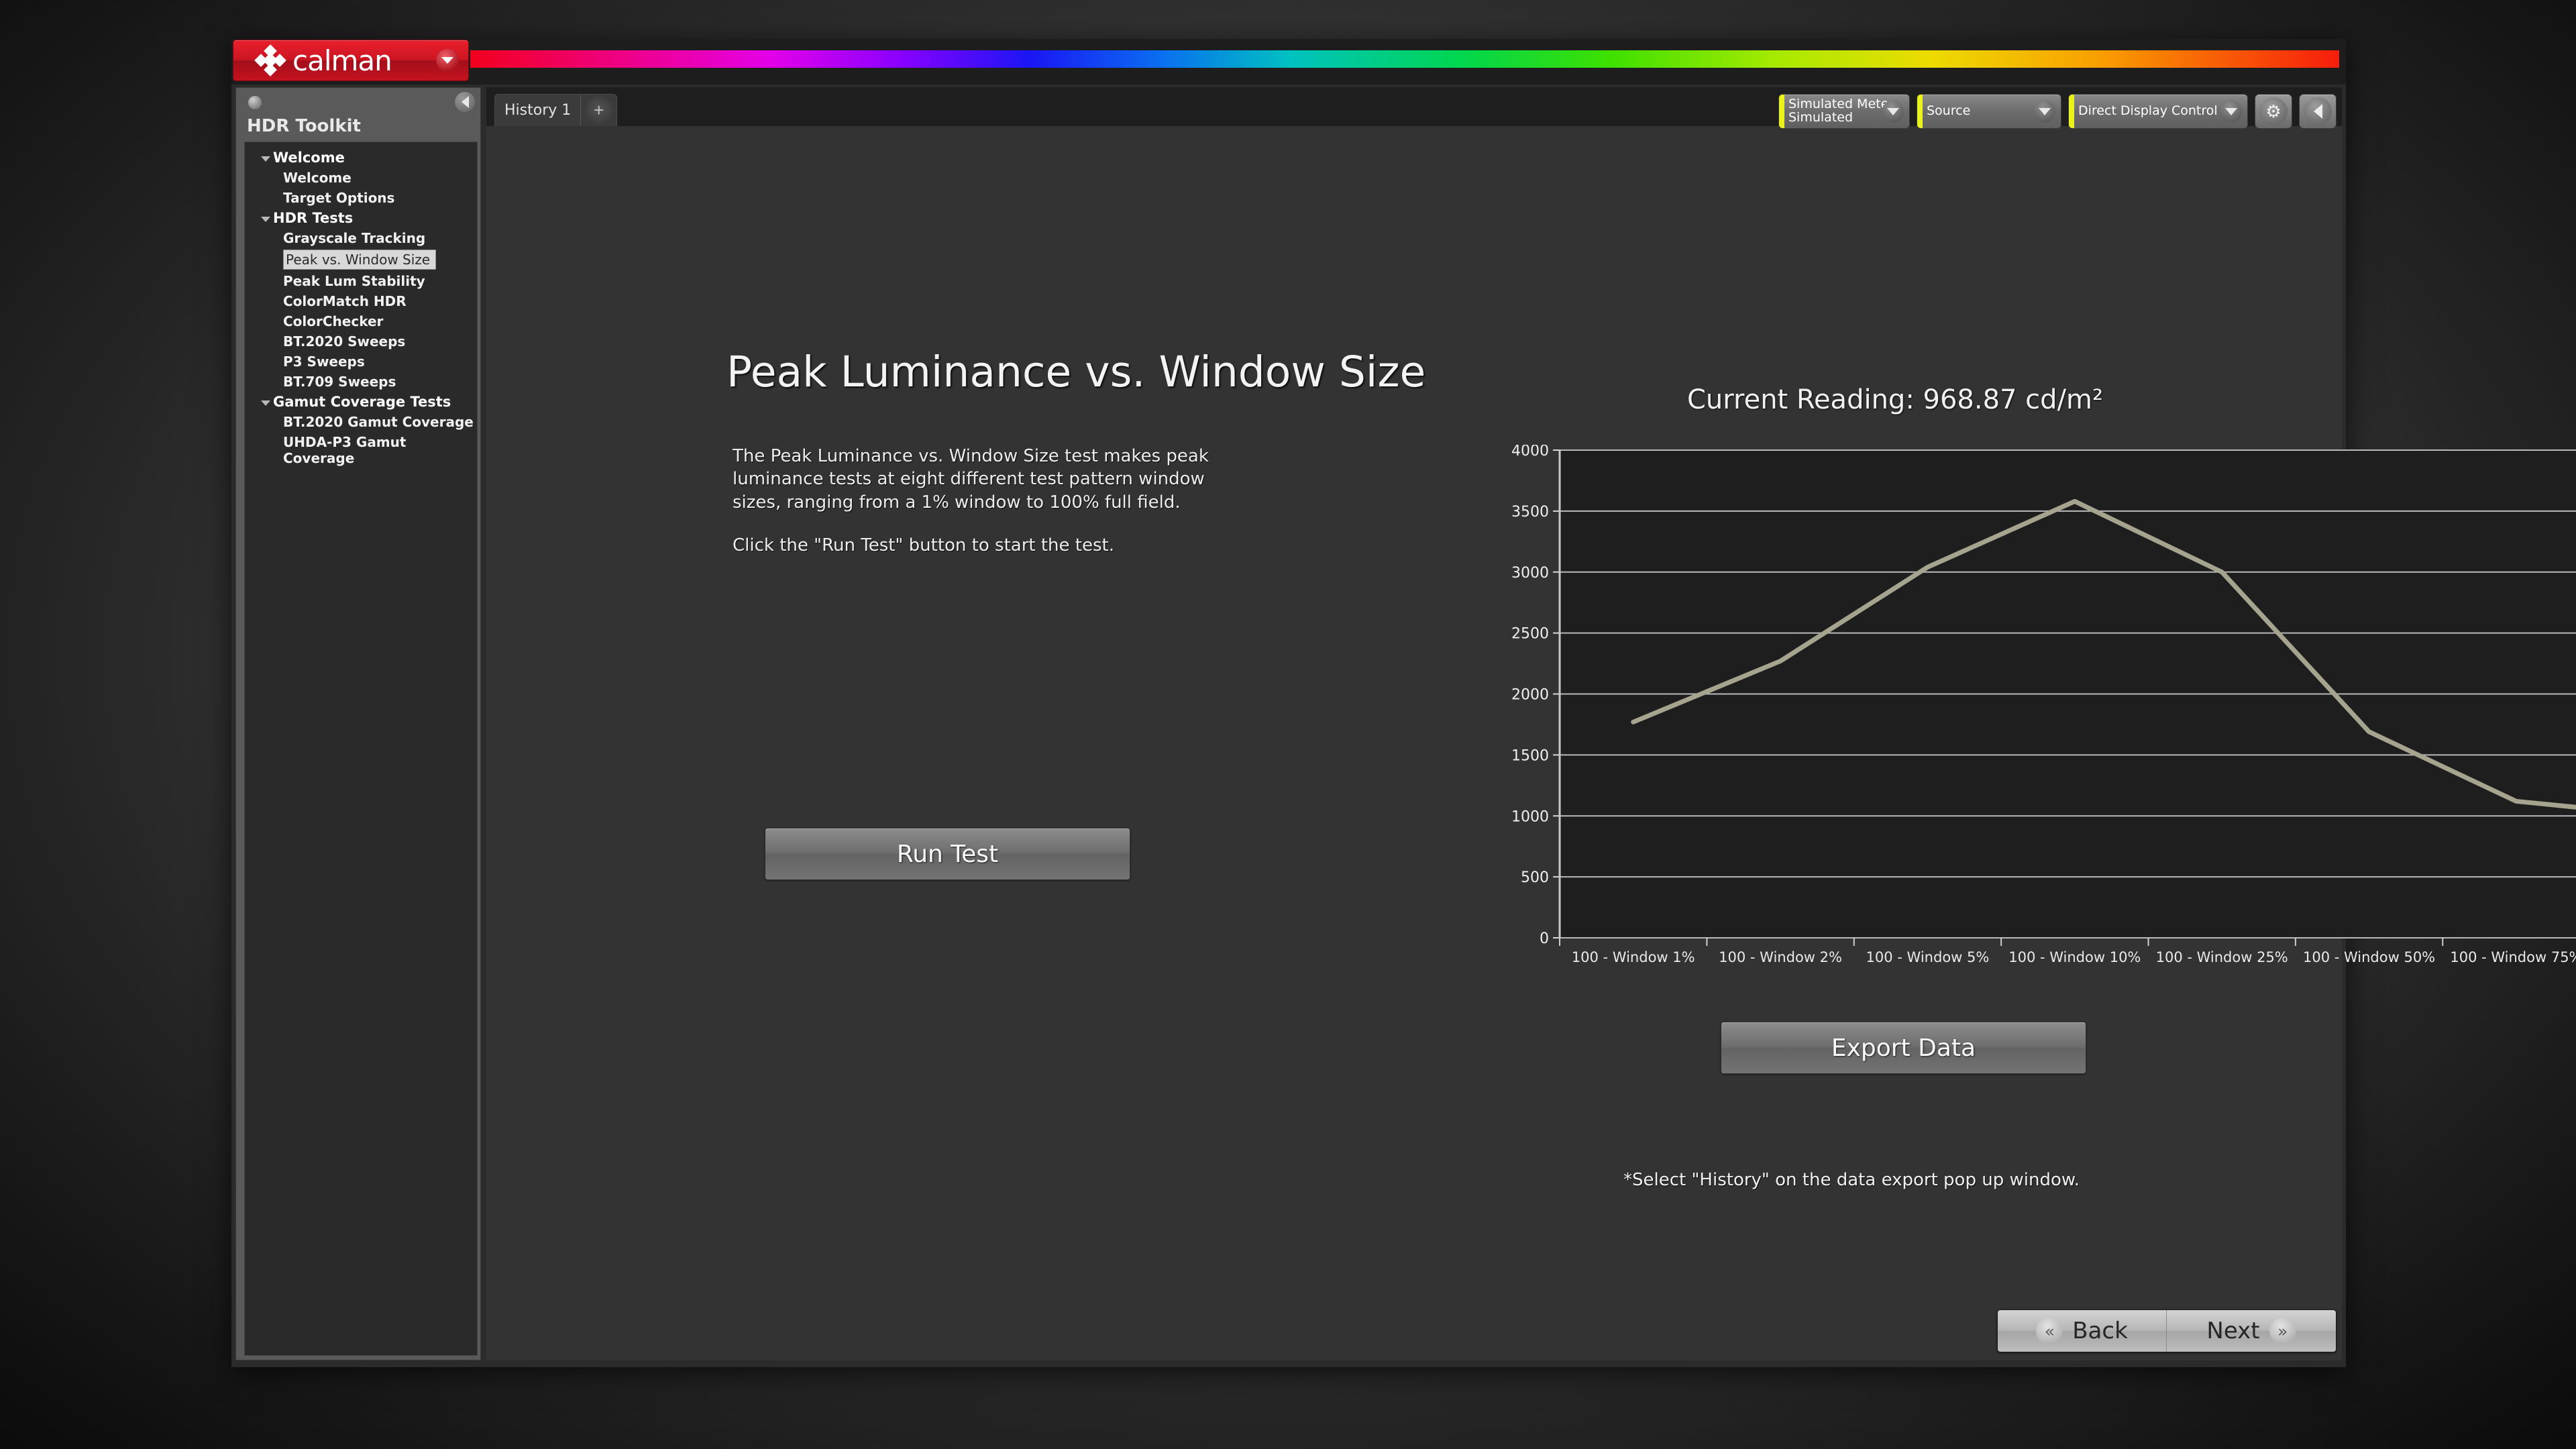  I want to click on sidebar-item-peak-vs-window-size: Peak vs. Window Size, so click(360, 260).